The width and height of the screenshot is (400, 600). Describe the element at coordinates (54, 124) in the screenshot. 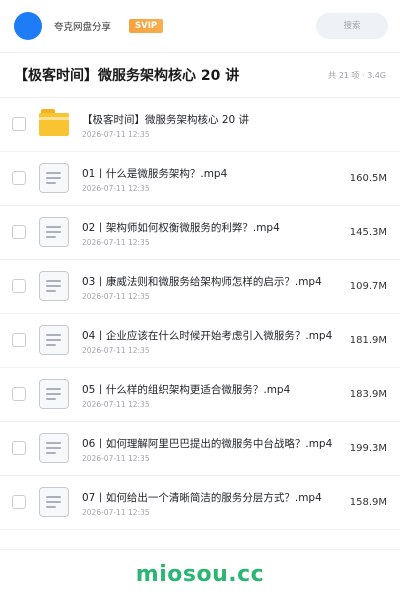

I see `folder-icon` at that location.